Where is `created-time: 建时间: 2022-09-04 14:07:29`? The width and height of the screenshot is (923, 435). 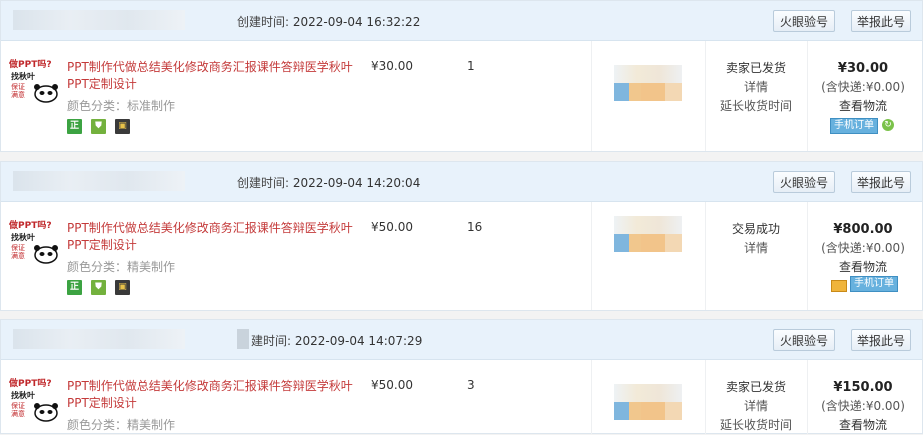
created-time: 建时间: 2022-09-04 14:07:29 is located at coordinates (337, 341).